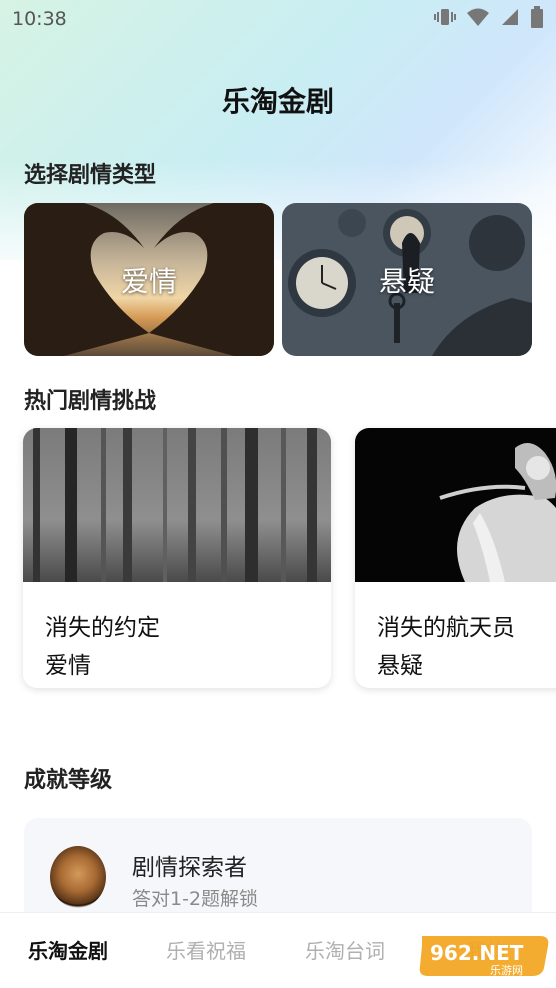 The width and height of the screenshot is (556, 988). Describe the element at coordinates (189, 868) in the screenshot. I see `achievement-name: 剧情探索者` at that location.